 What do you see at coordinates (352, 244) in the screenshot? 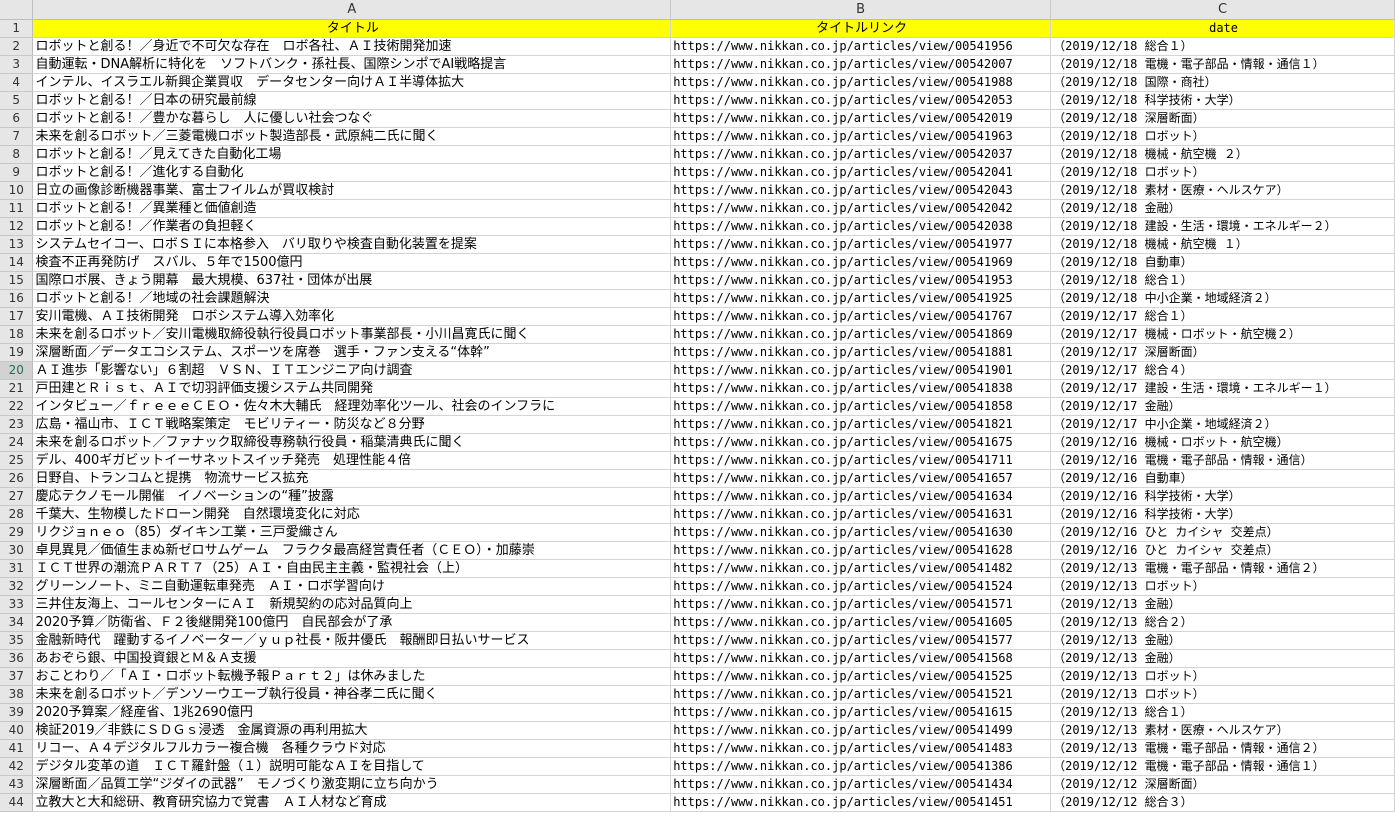
I see `cell-title: システムセイコー、ロボＳＩに本格参入 バリ取りや検査自動化装置を提案` at bounding box center [352, 244].